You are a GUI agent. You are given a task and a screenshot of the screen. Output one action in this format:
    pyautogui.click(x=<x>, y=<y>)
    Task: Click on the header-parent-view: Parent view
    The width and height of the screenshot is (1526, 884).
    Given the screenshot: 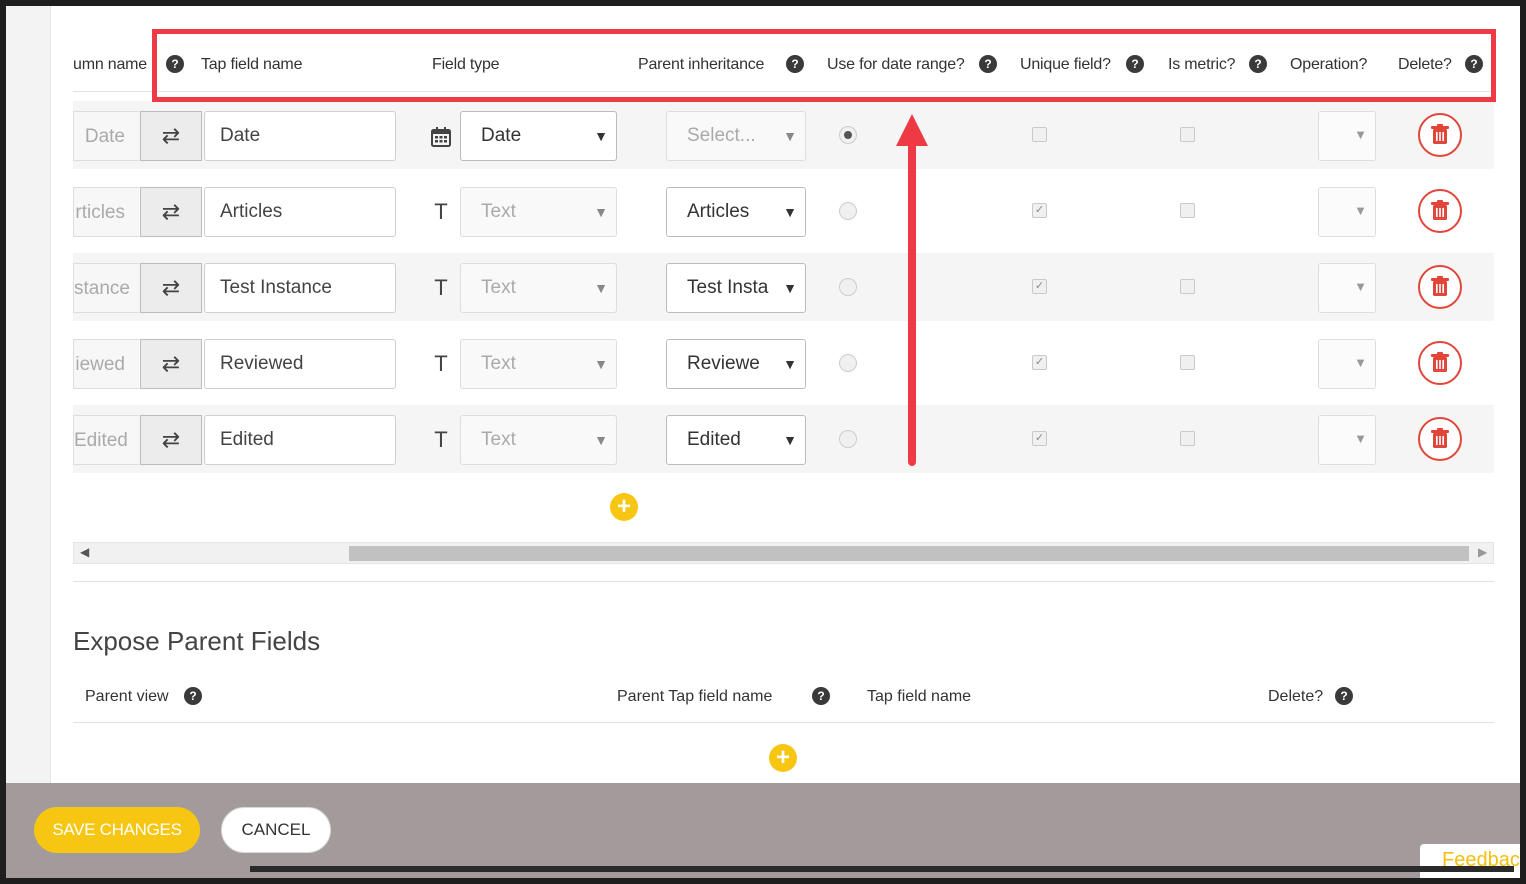 What is the action you would take?
    pyautogui.click(x=127, y=696)
    